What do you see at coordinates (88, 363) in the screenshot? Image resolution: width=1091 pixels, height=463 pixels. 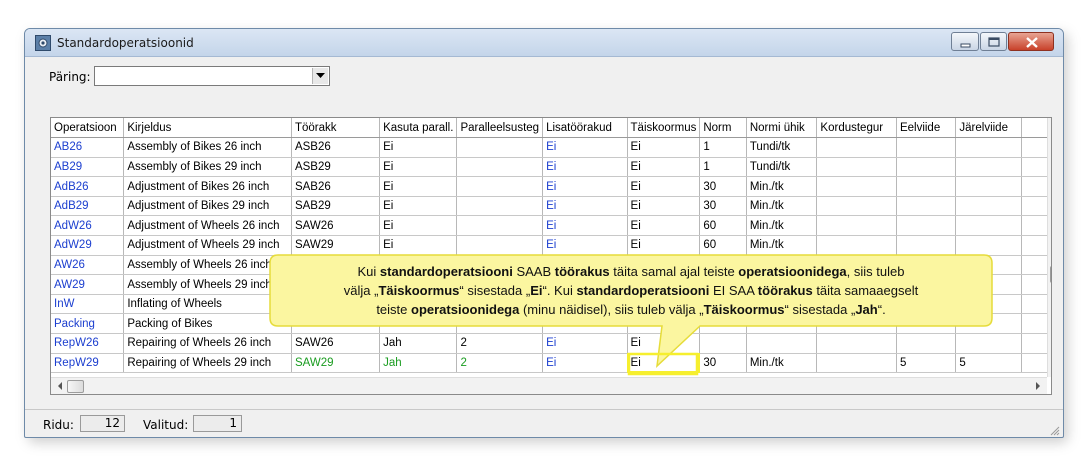 I see `cell-operatsioon: RepW29` at bounding box center [88, 363].